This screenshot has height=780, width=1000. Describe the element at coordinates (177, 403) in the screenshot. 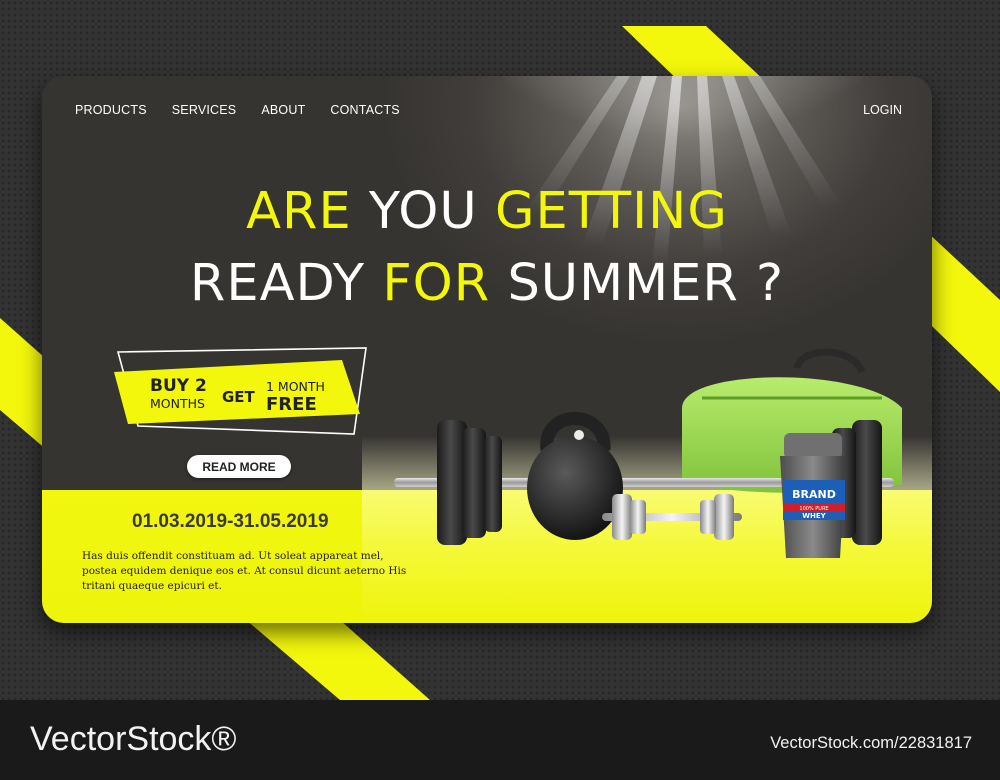

I see `promo-buy-unit: MONTHS` at that location.